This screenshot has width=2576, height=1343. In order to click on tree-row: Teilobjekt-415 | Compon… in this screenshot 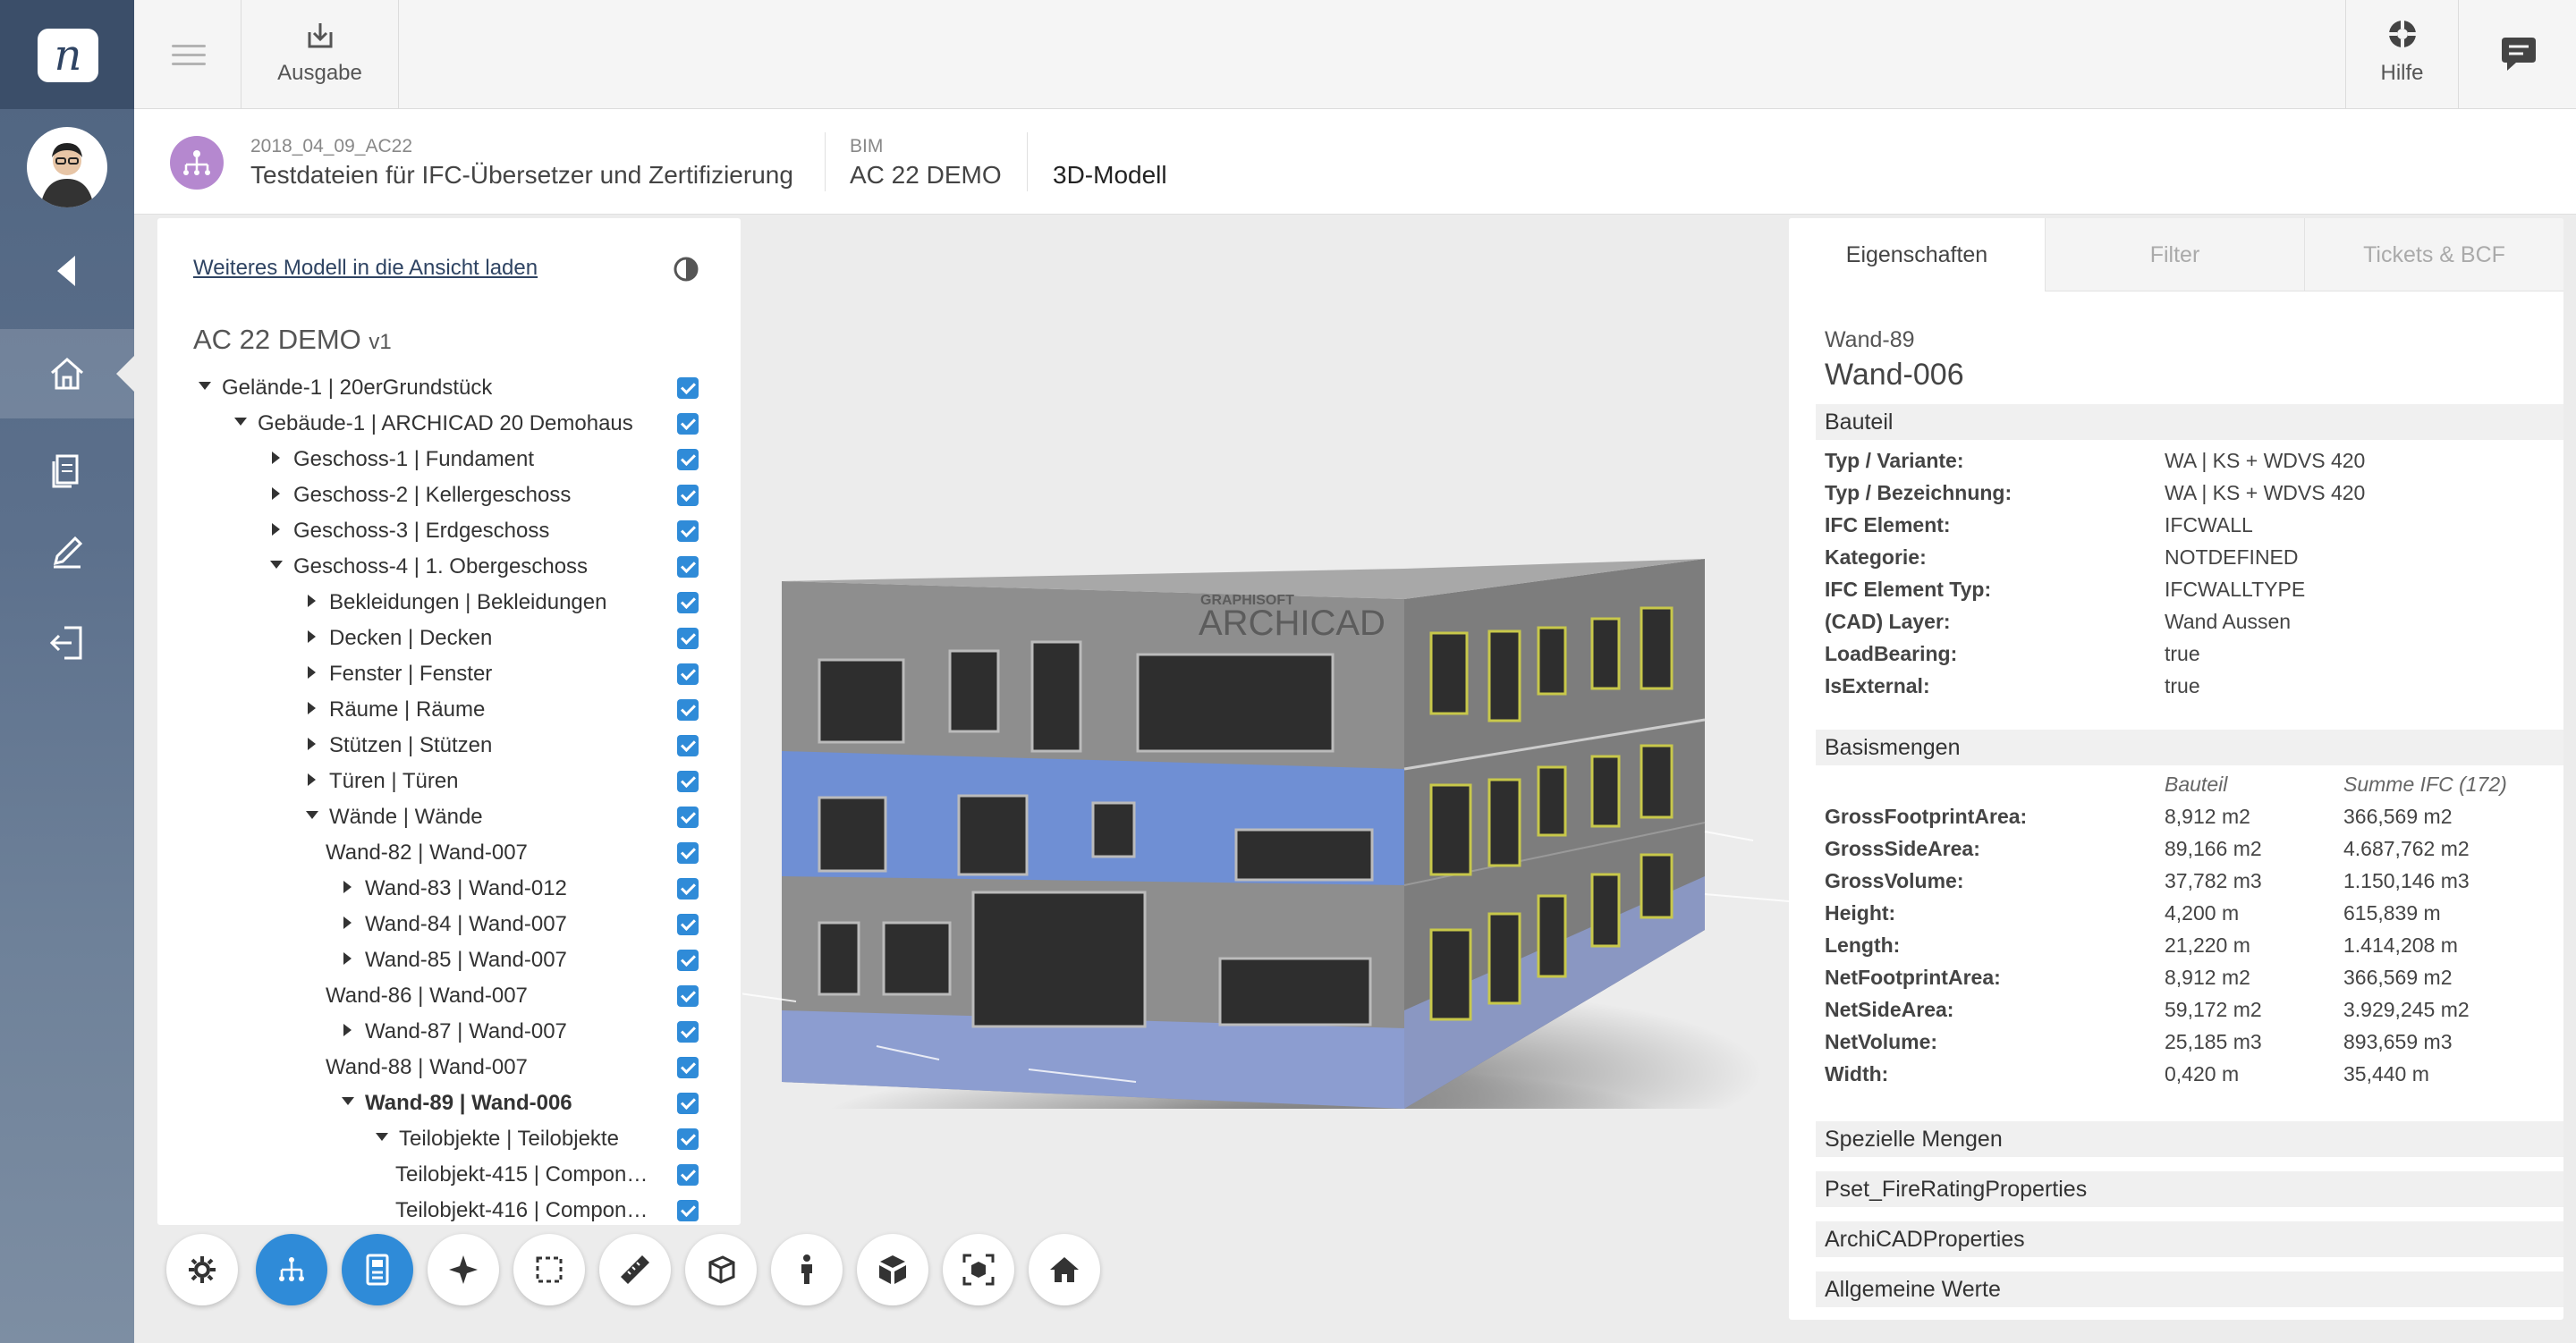, I will do `click(449, 1175)`.